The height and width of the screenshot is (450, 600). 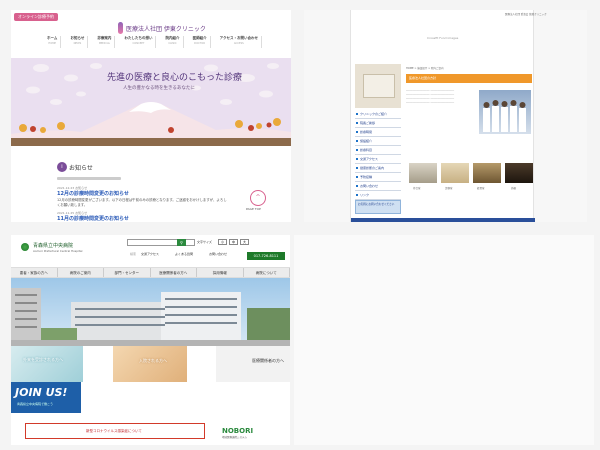 I want to click on header-image-alt: Crossfit Fund images, so click(x=443, y=38).